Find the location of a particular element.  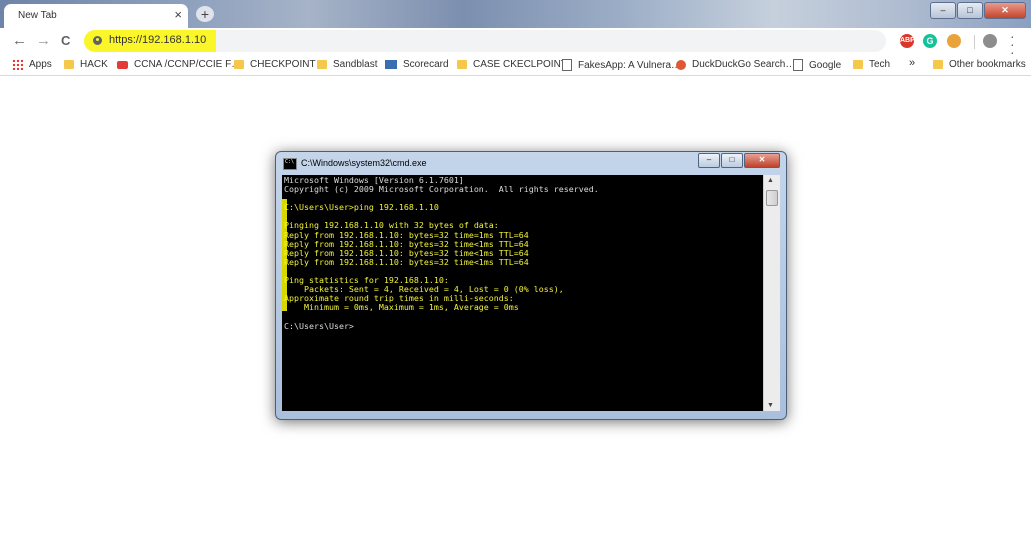

cmd-maximize-button: □ is located at coordinates (732, 160).